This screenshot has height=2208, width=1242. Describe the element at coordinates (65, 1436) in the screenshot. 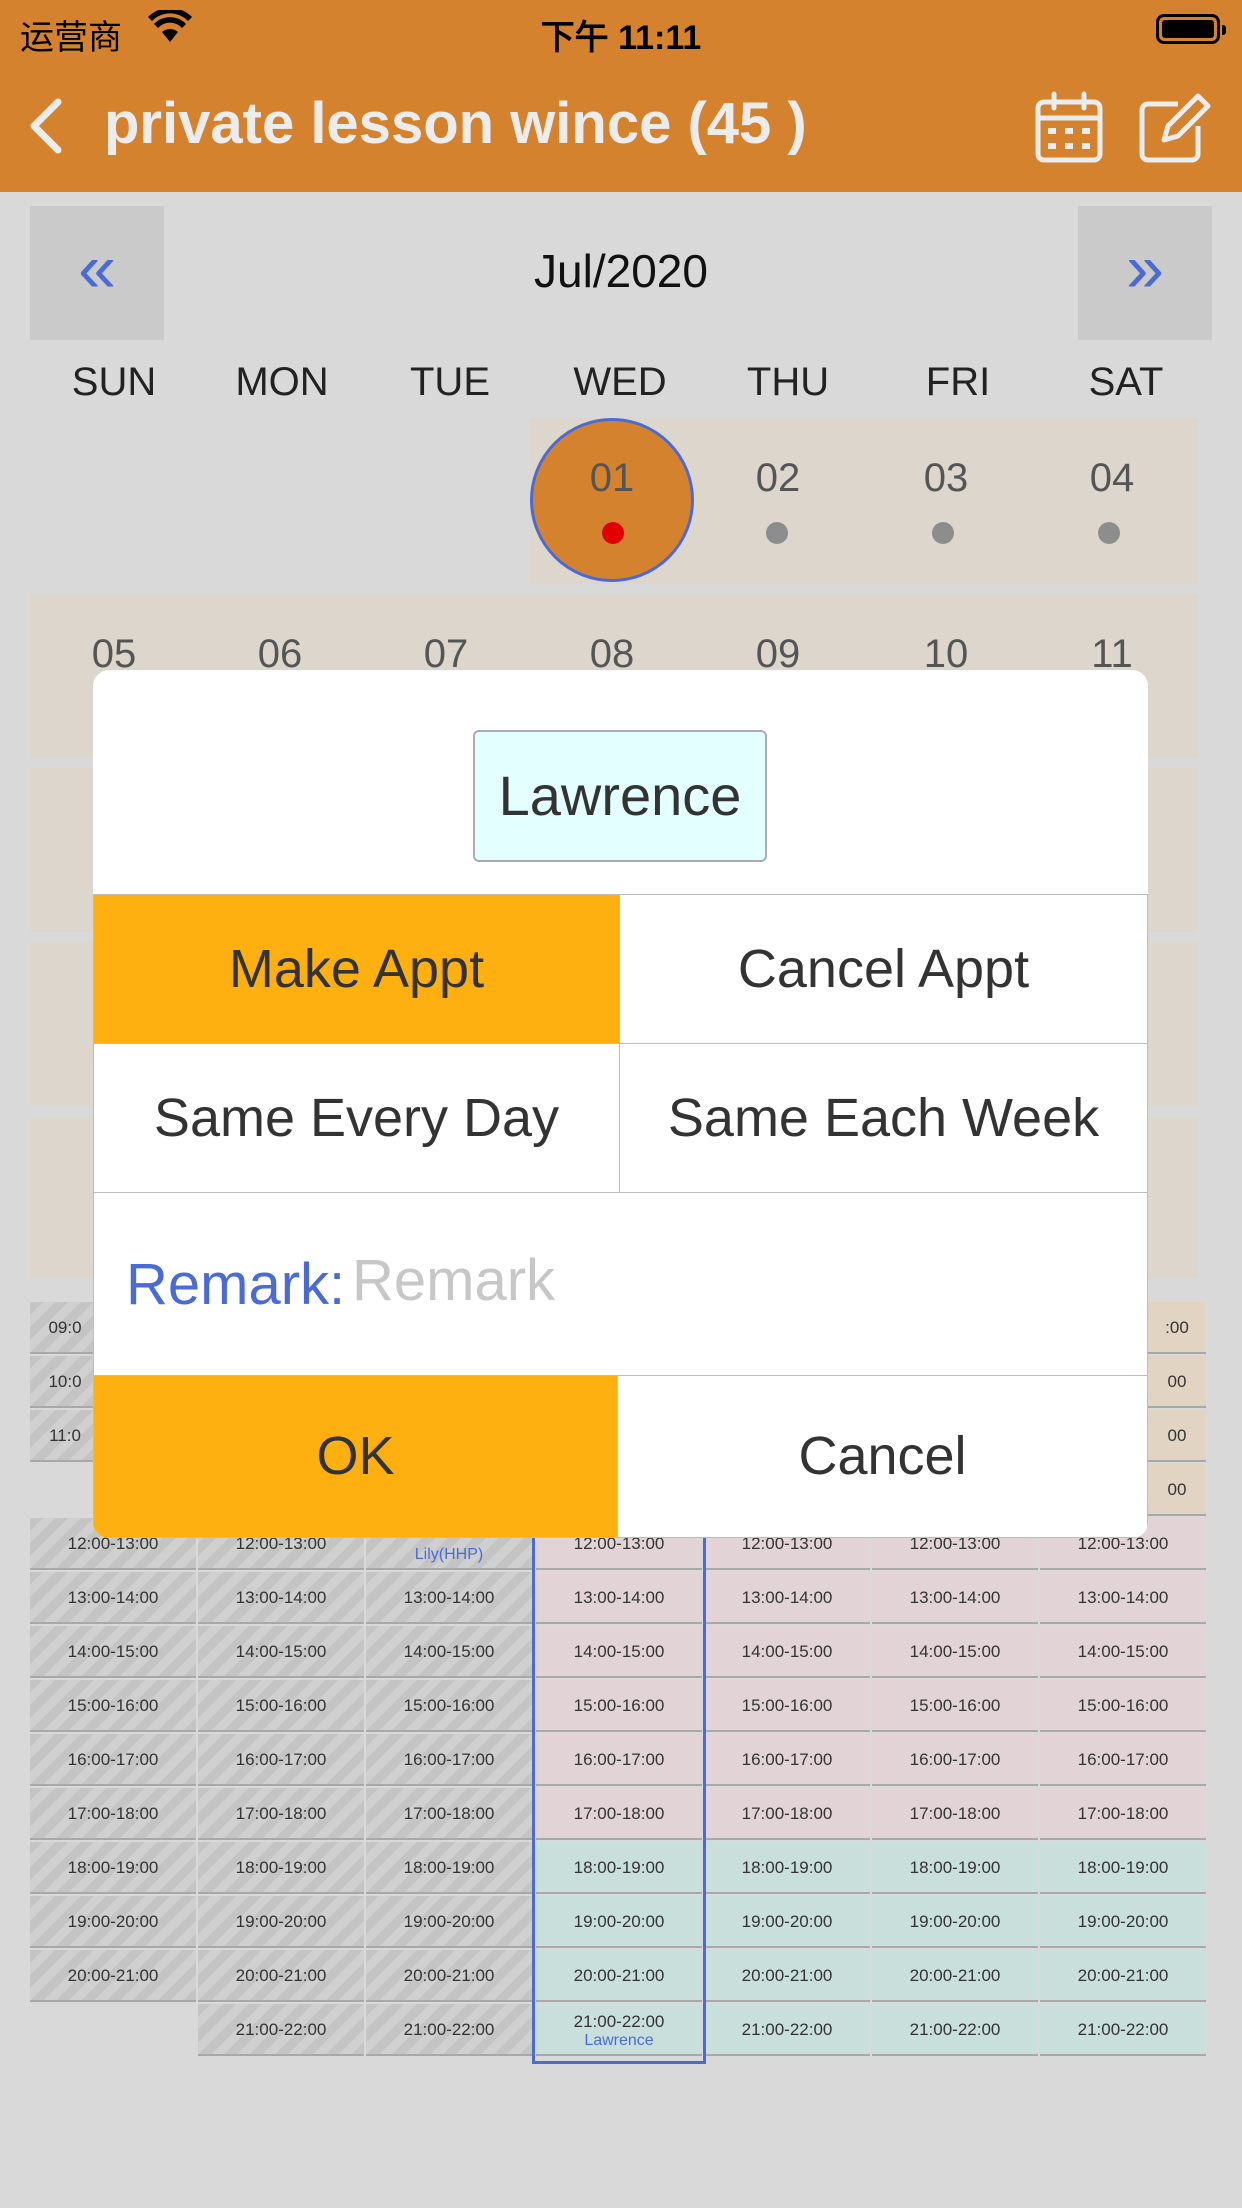

I see `time-slot: 11:0` at that location.